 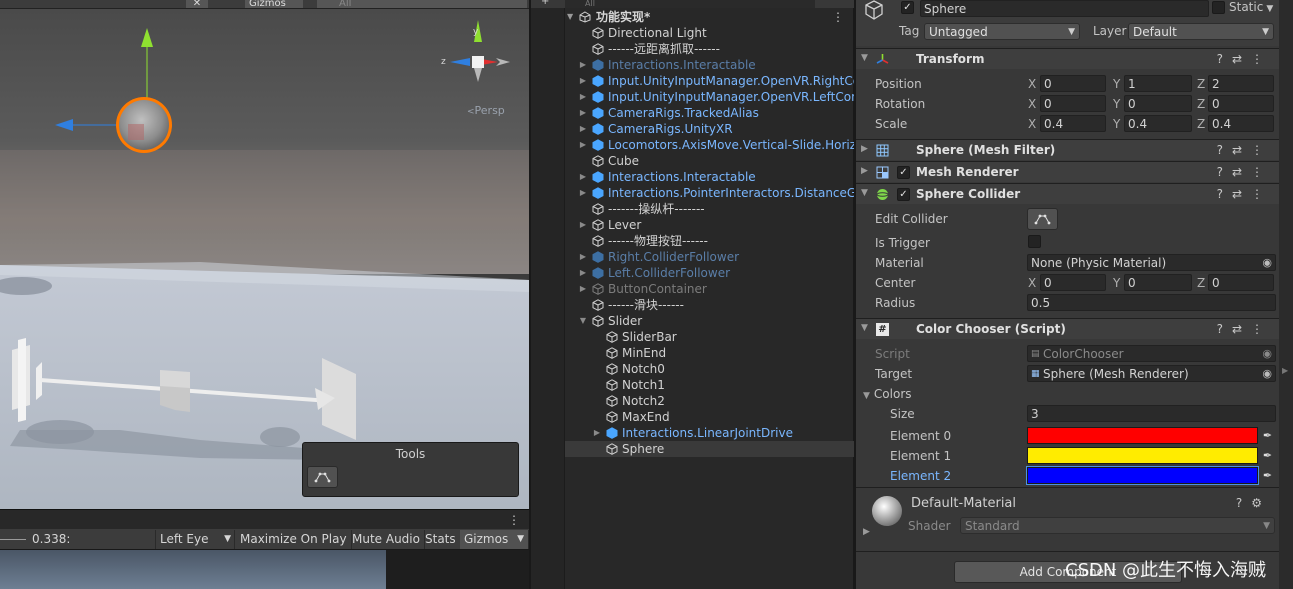 I want to click on hierarchy-item: ▶ CameraRigs.TrackedAlias, so click(x=709, y=113).